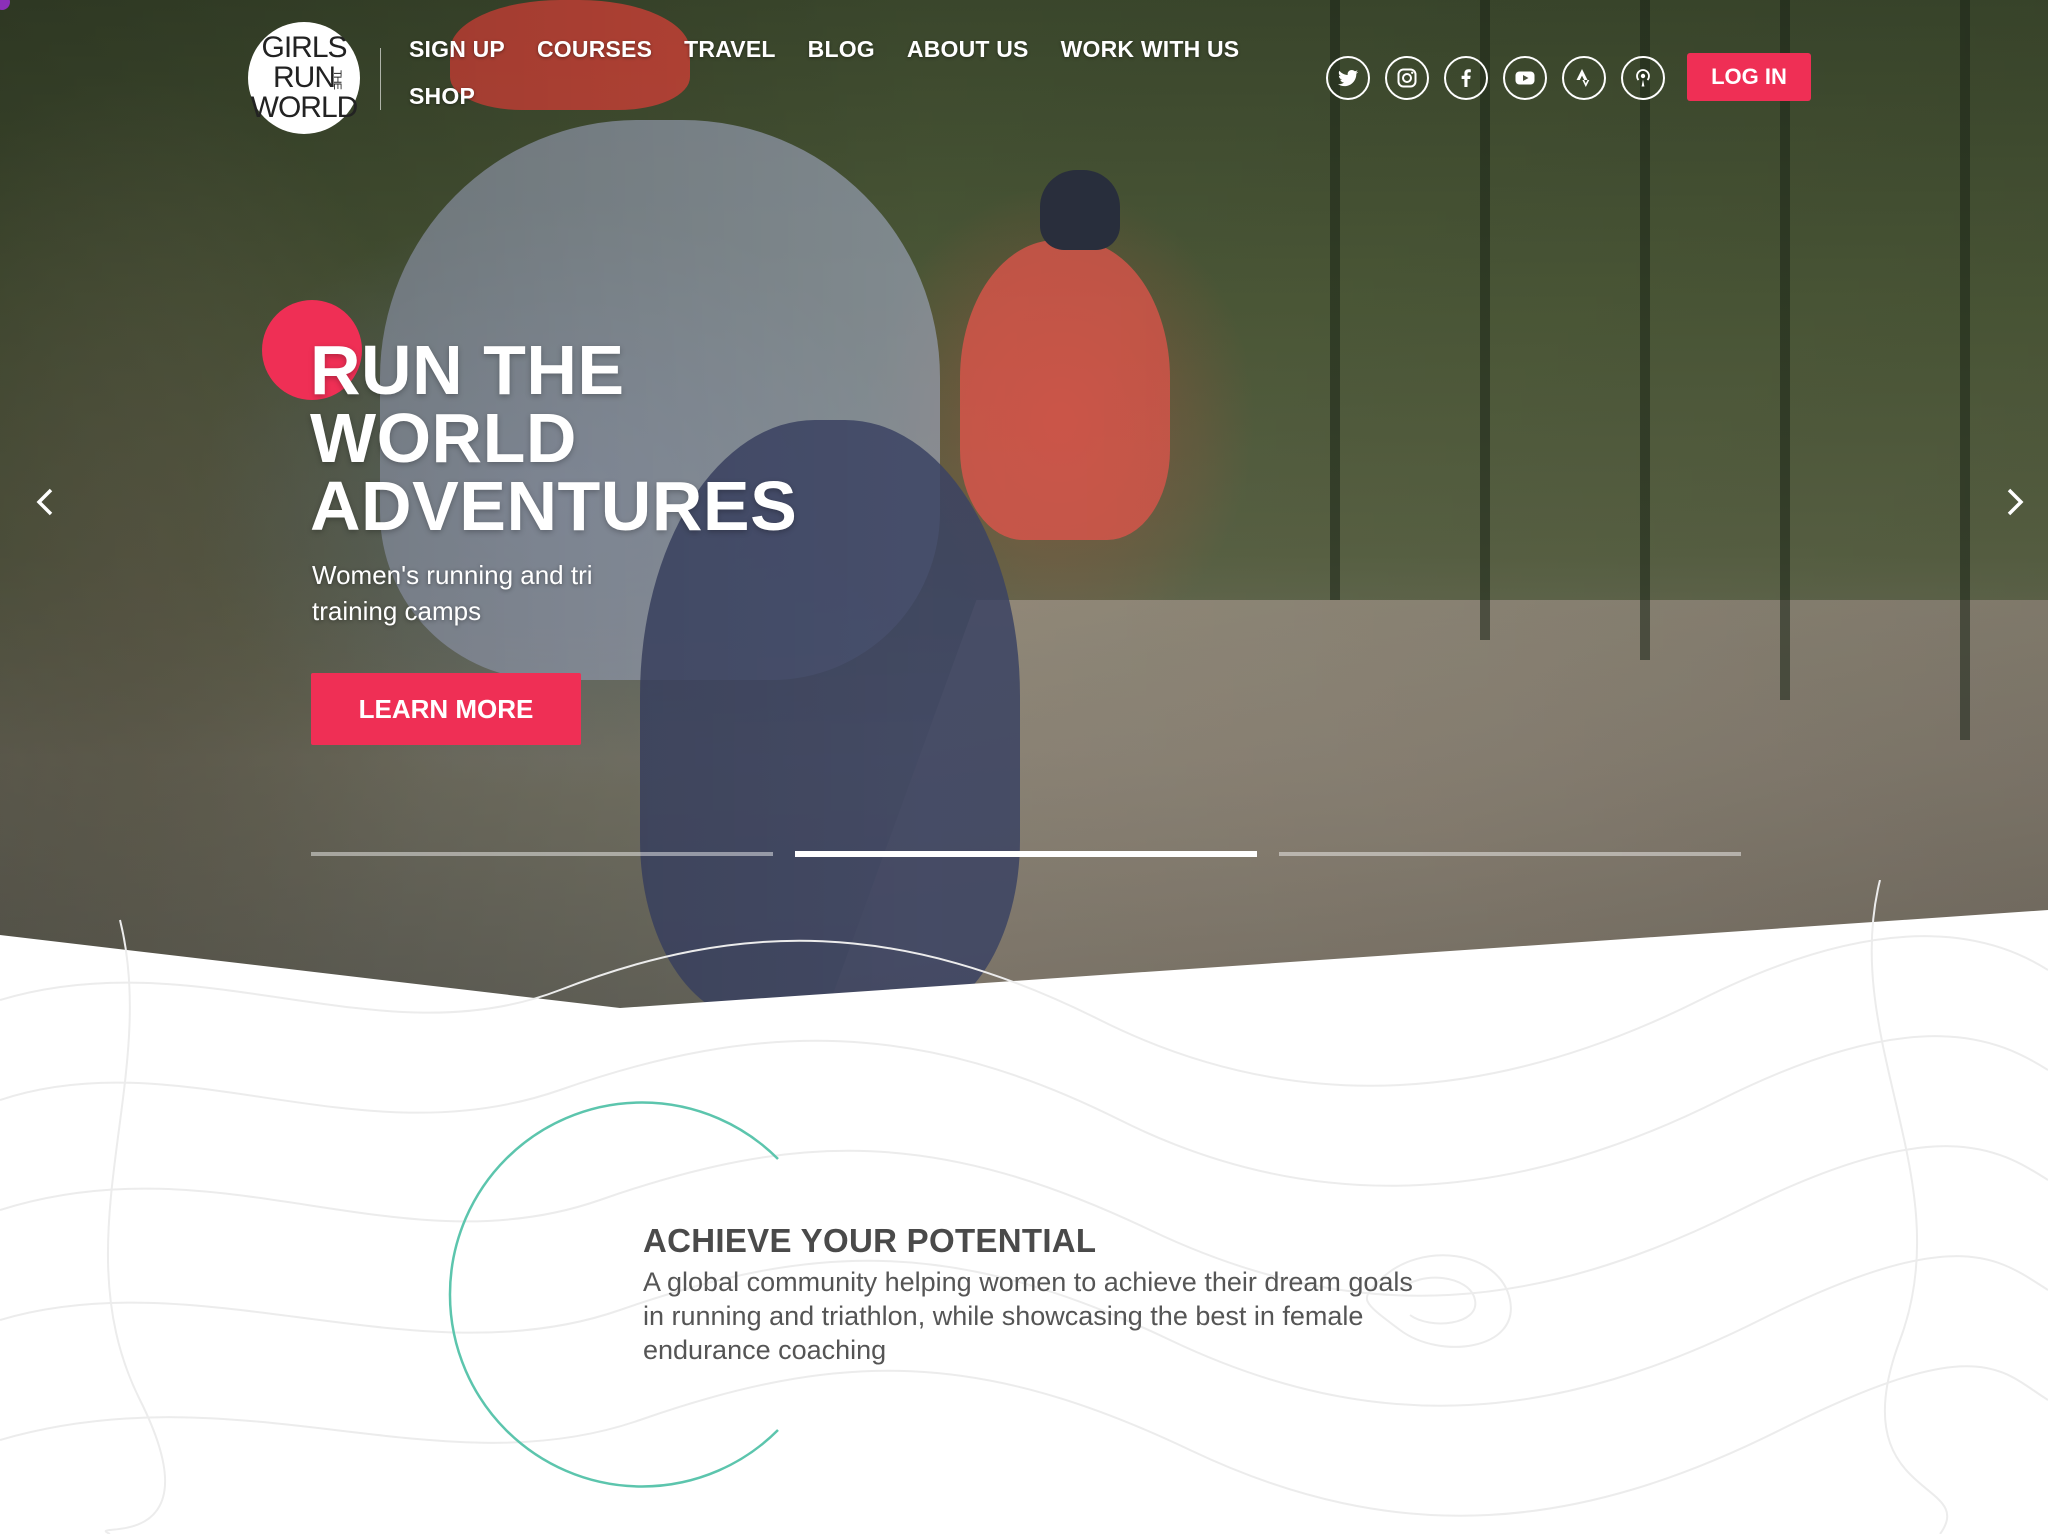 This screenshot has width=2048, height=1534. Describe the element at coordinates (304, 107) in the screenshot. I see `logo-line-3: WORLD` at that location.